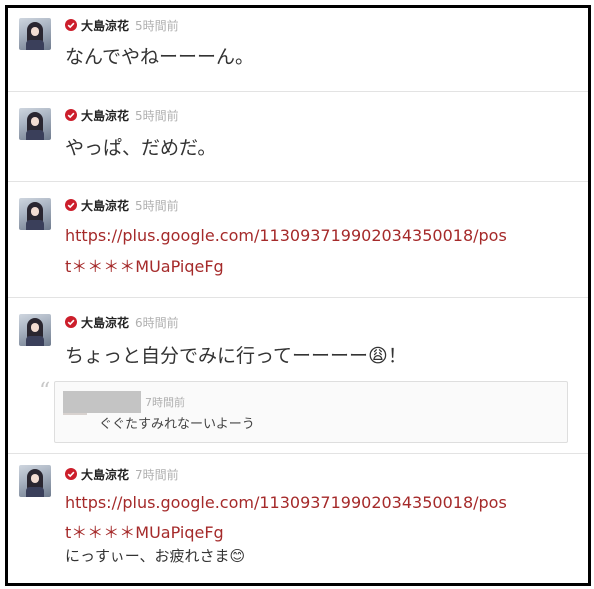 Image resolution: width=594 pixels, height=589 pixels. Describe the element at coordinates (157, 322) in the screenshot. I see `post-time: 6時間前` at that location.